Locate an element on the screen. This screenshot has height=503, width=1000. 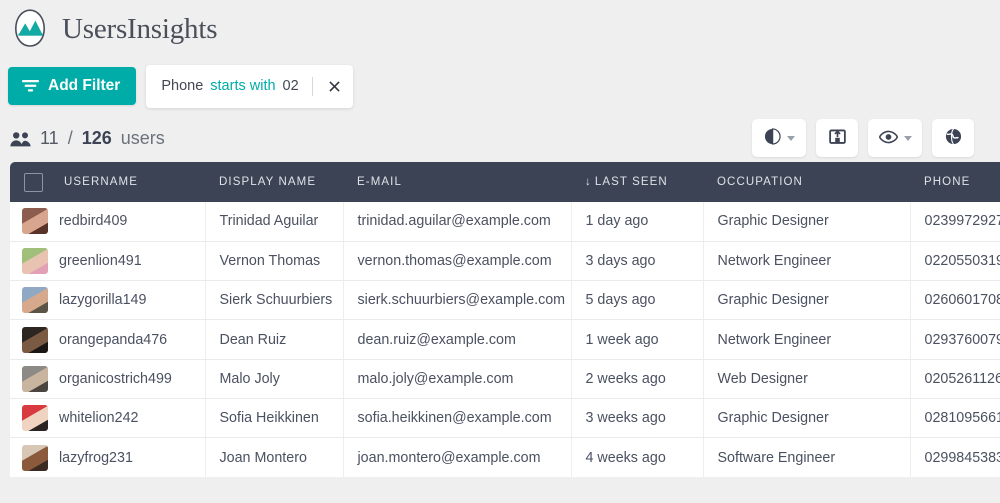
cell-username: lazygorilla149 is located at coordinates (108, 300).